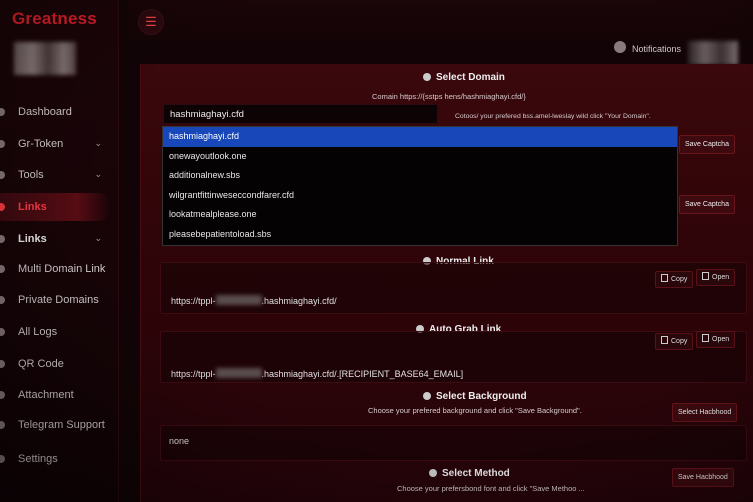  I want to click on qr-icon, so click(2, 364).